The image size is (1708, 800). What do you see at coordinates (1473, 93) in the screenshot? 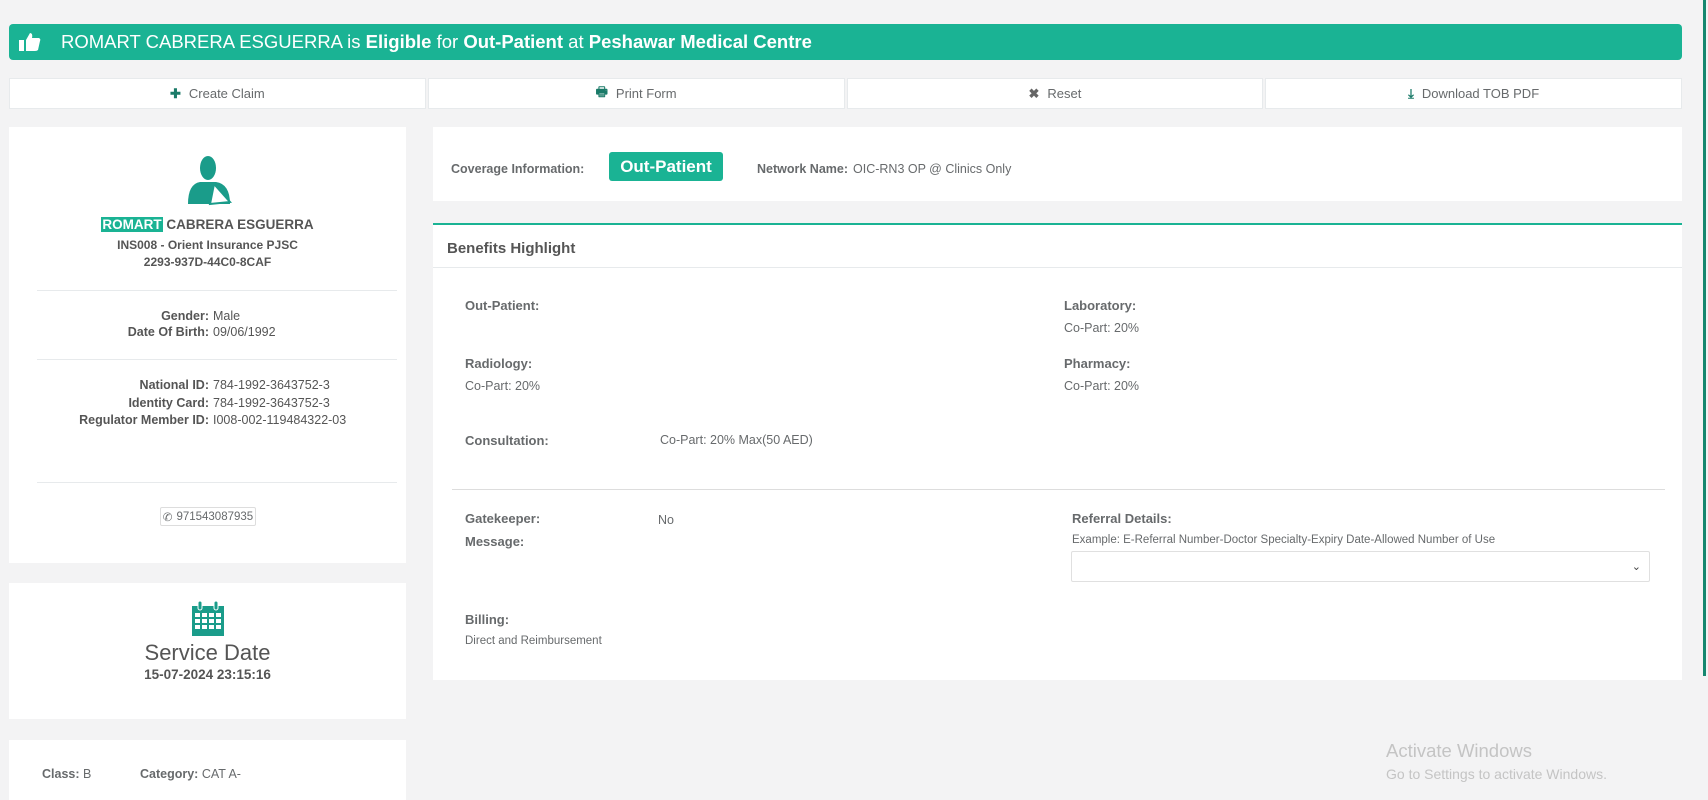
I see `download-tob-button: ⤓ Download TOB PDF` at bounding box center [1473, 93].